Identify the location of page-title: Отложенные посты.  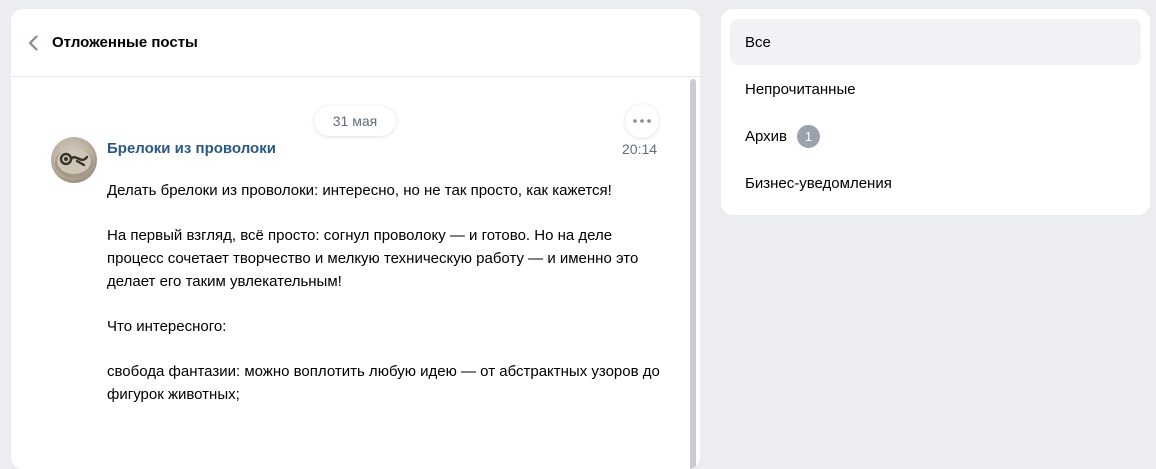
(125, 42).